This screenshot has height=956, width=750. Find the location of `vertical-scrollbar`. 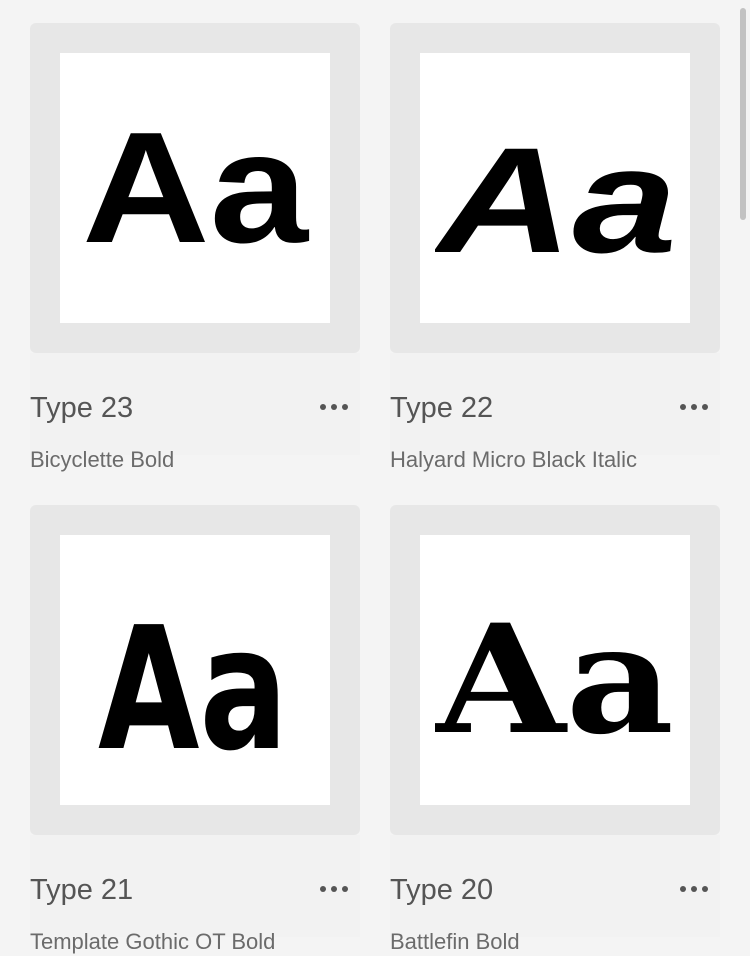

vertical-scrollbar is located at coordinates (743, 114).